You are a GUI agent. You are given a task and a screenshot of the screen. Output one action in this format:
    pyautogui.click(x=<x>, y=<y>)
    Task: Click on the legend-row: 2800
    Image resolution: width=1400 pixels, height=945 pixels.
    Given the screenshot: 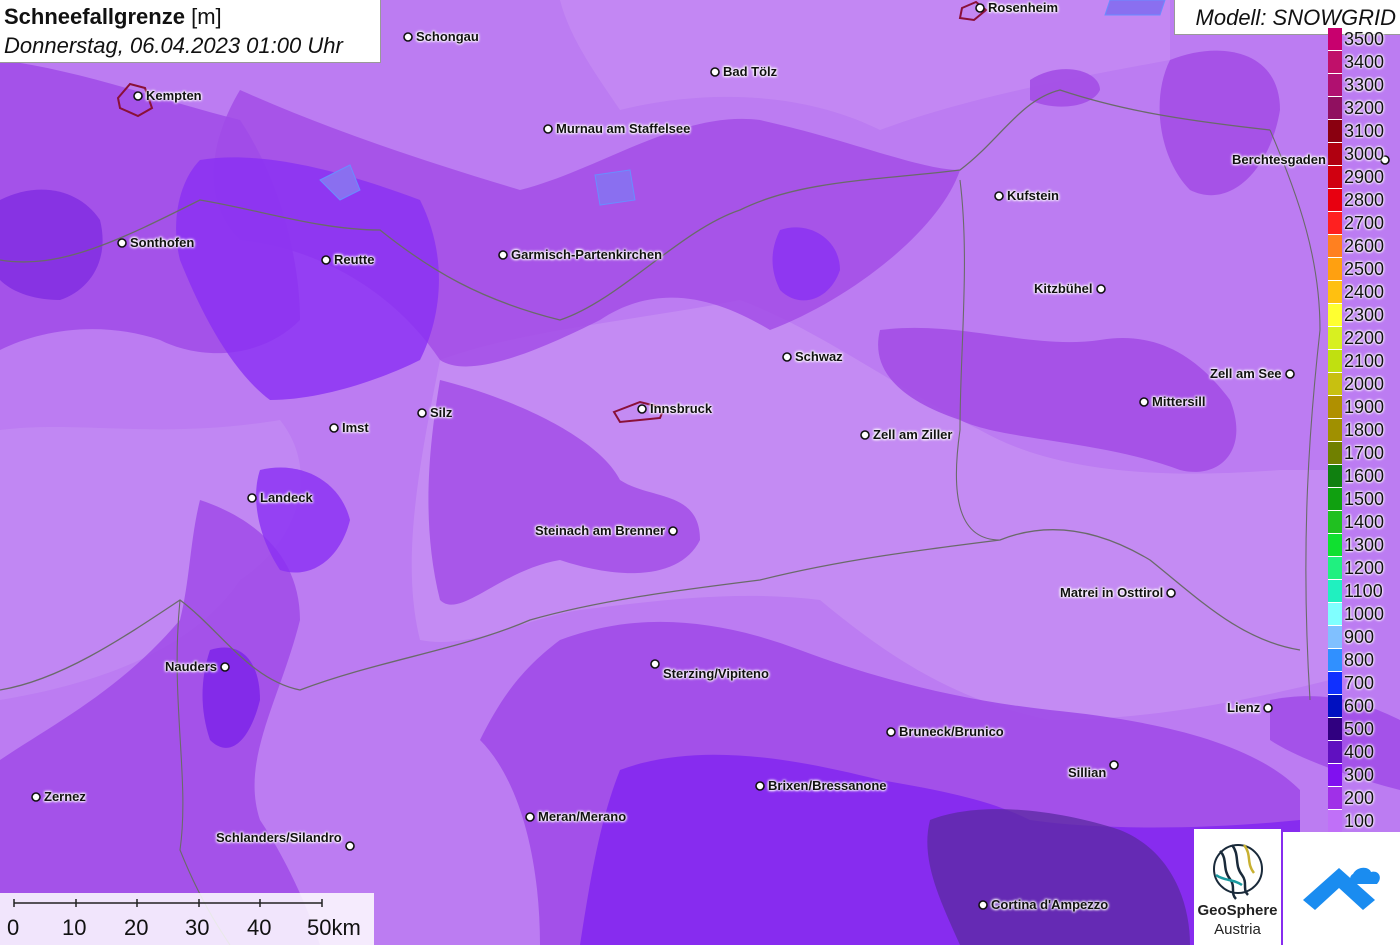 What is the action you would take?
    pyautogui.click(x=1364, y=200)
    